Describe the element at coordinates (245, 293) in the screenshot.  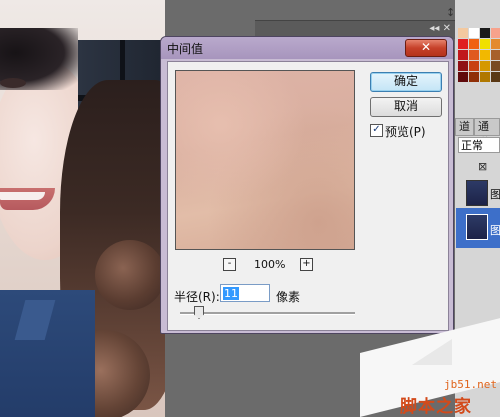
I see `radius-input: 11` at that location.